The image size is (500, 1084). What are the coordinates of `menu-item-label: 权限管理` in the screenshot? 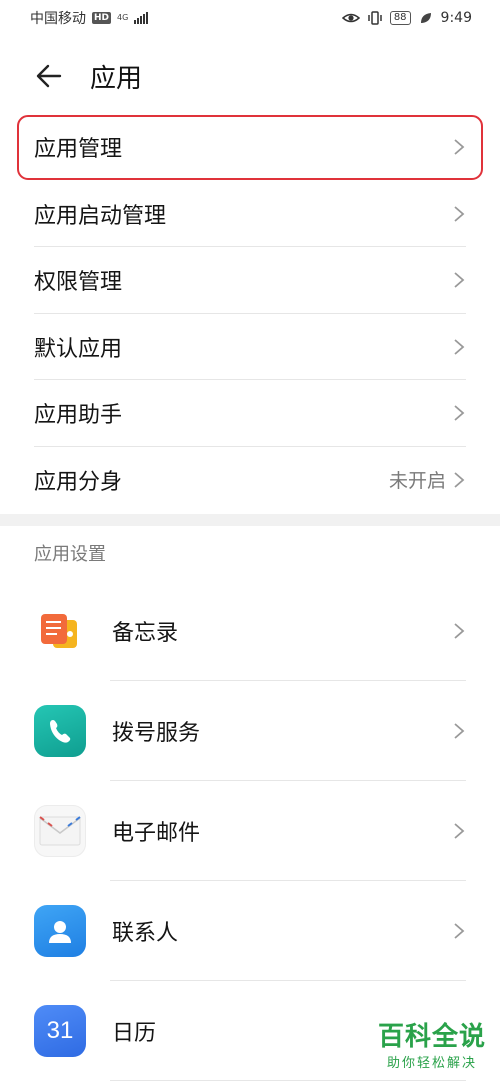 It's located at (78, 283).